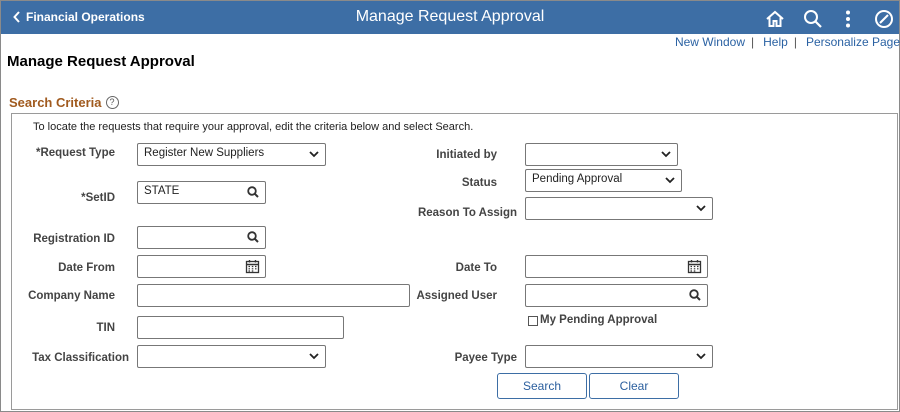 This screenshot has height=412, width=900. What do you see at coordinates (848, 19) in the screenshot?
I see `actions-menu-icon` at bounding box center [848, 19].